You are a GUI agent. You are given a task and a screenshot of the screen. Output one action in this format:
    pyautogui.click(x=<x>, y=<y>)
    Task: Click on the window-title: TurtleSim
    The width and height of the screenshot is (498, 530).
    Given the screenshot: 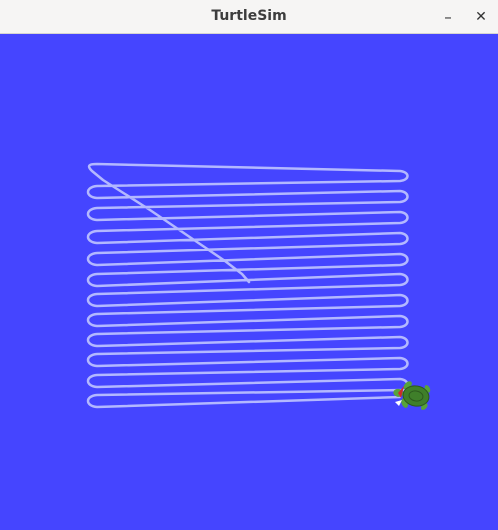 What is the action you would take?
    pyautogui.click(x=249, y=16)
    